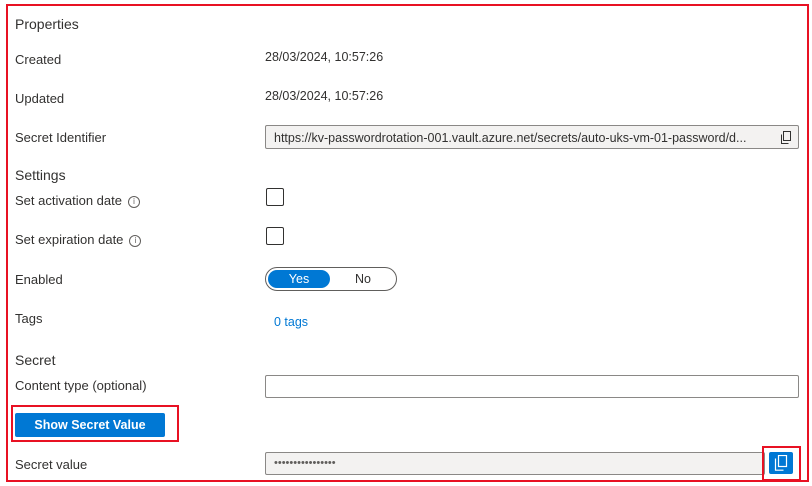  Describe the element at coordinates (81, 385) in the screenshot. I see `content-type-label: Content type (optional)` at that location.